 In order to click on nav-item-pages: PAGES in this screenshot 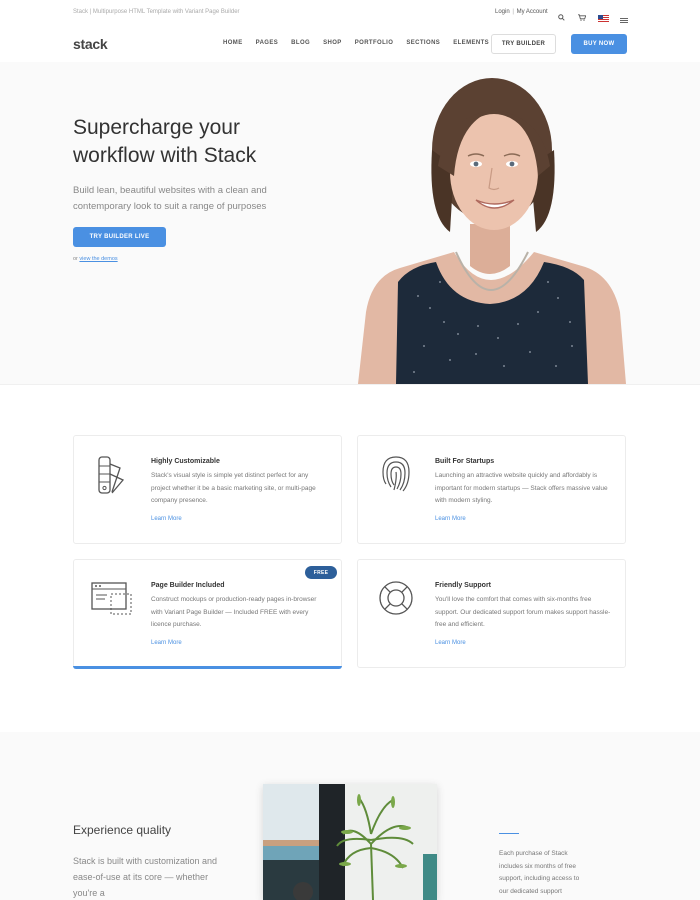, I will do `click(267, 43)`.